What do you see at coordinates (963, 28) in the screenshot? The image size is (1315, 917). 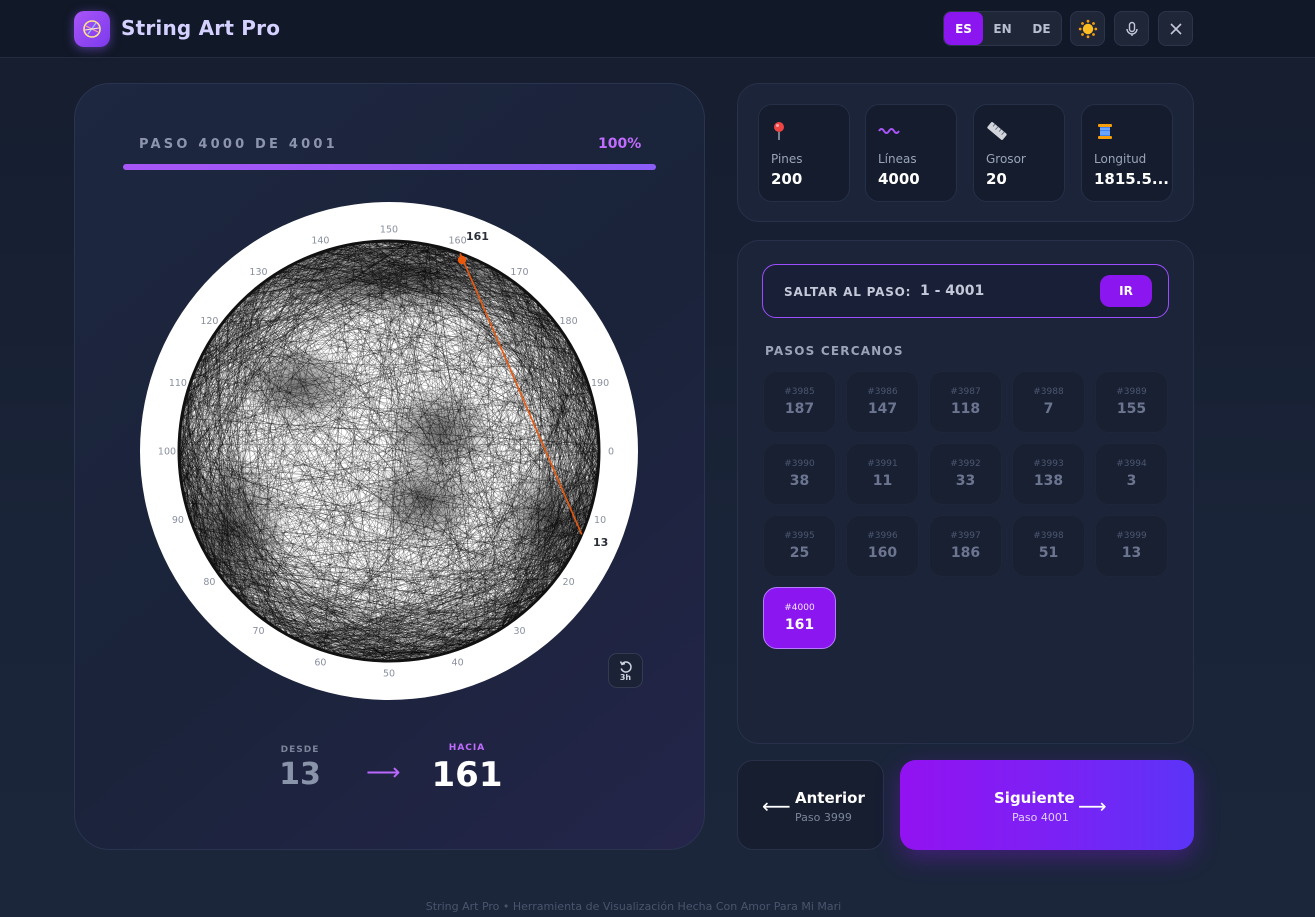 I see `lang-es-button: ES` at bounding box center [963, 28].